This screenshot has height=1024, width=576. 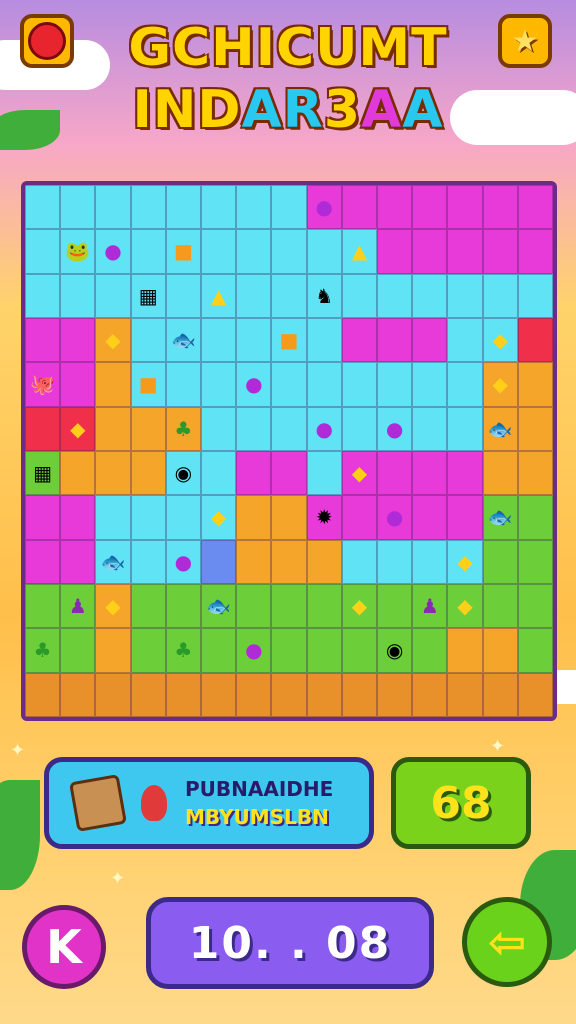 I want to click on game-piece-icon: ♣, so click(x=183, y=429).